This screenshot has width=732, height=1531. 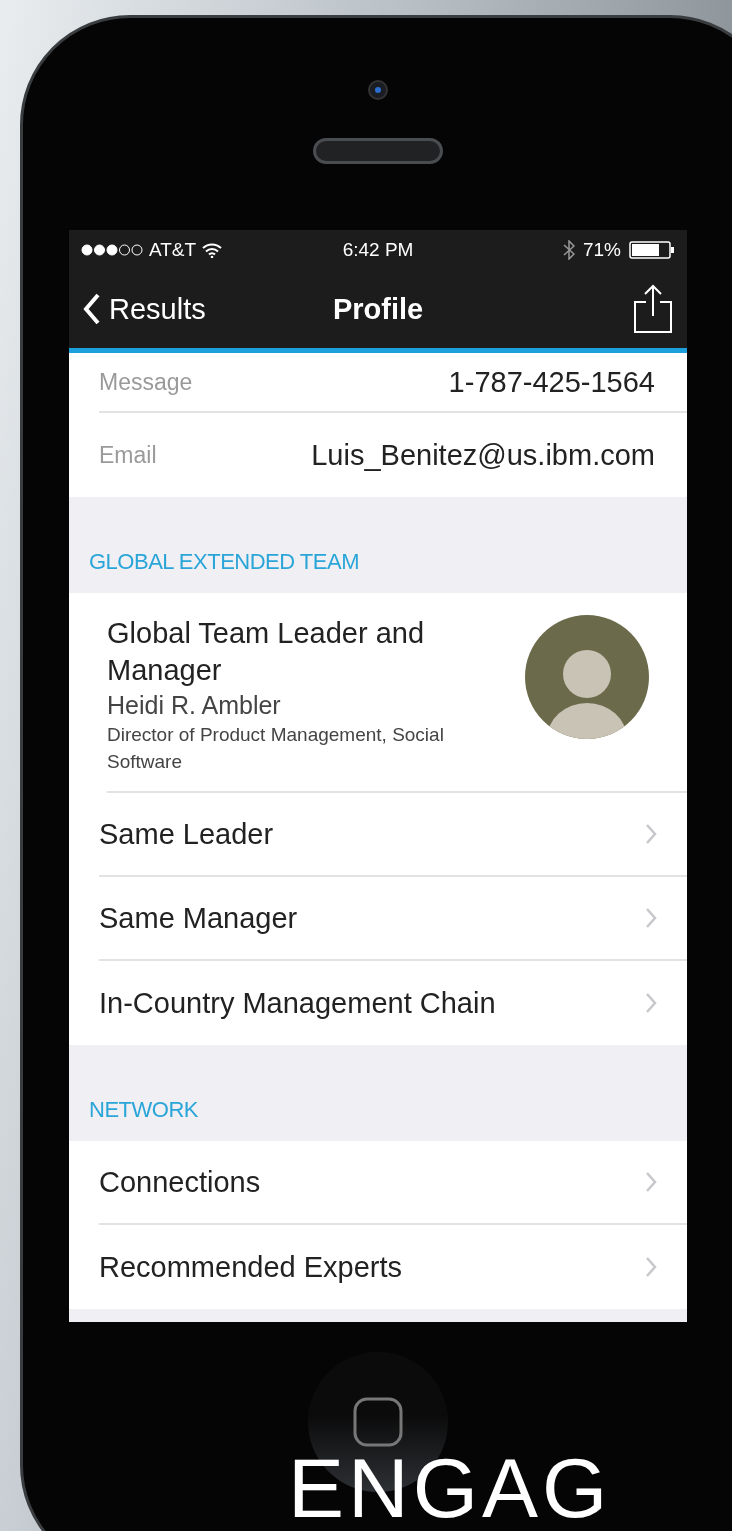 What do you see at coordinates (194, 705) in the screenshot?
I see `leader-name: Heidi R. Ambler` at bounding box center [194, 705].